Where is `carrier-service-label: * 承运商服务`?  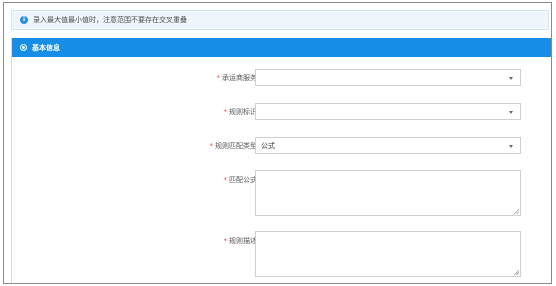
carrier-service-label: * 承运商服务 is located at coordinates (237, 78).